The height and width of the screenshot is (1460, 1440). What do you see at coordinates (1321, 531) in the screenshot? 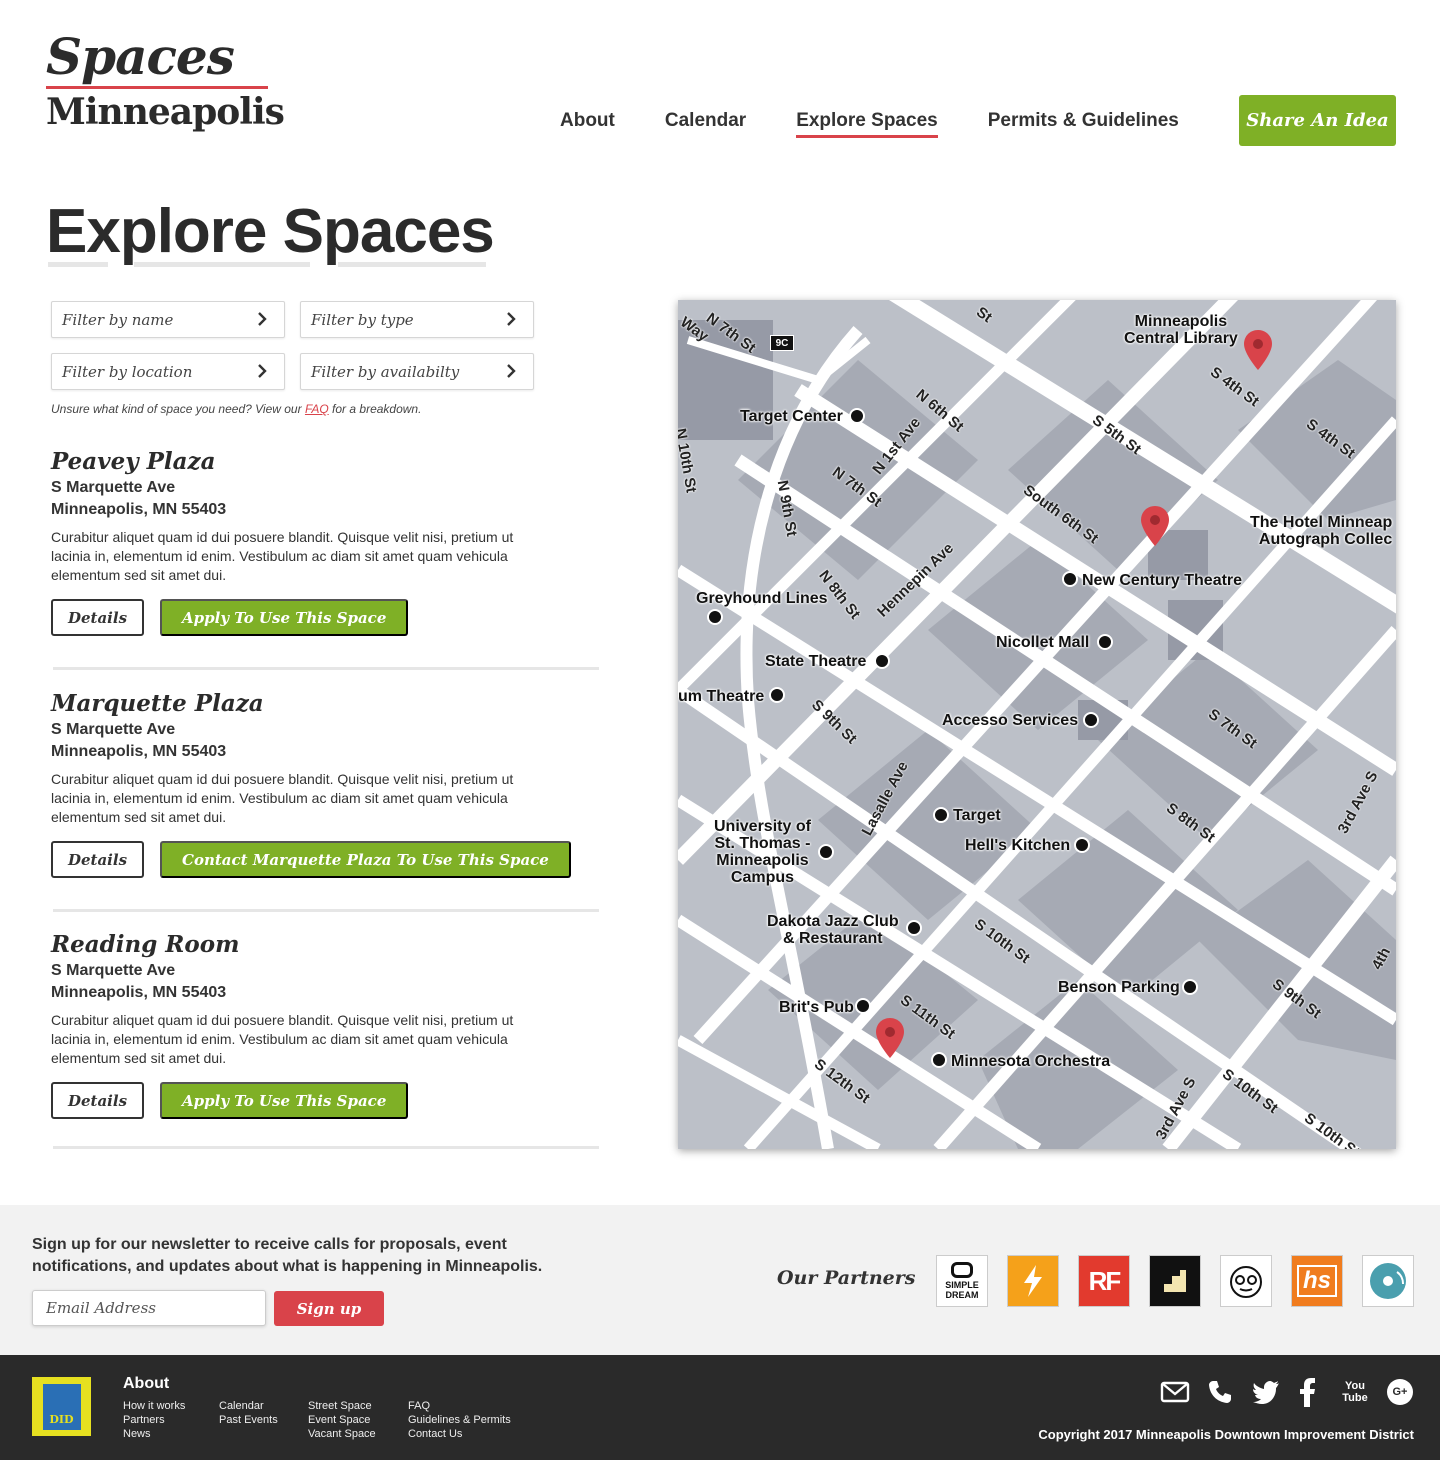
I see `place-hotel: The Hotel Minneap Autograph Collec` at bounding box center [1321, 531].